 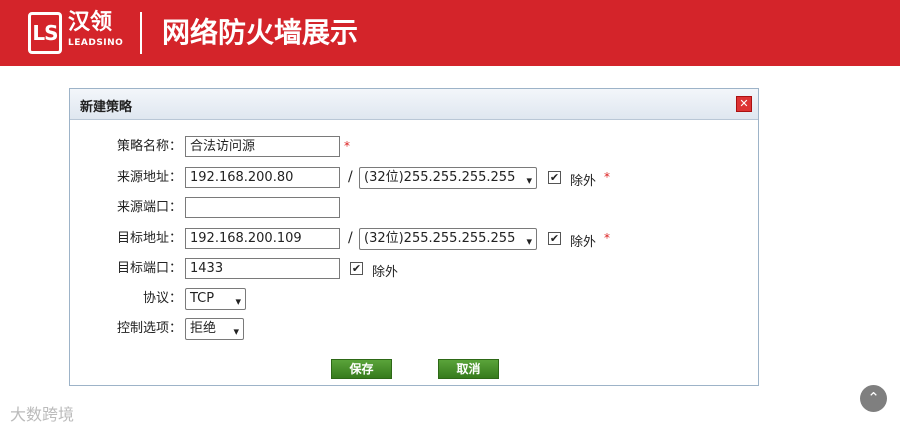 What do you see at coordinates (414, 269) in the screenshot?
I see `row-dest-port: 目标端口： 1433 ✔ 除外` at bounding box center [414, 269].